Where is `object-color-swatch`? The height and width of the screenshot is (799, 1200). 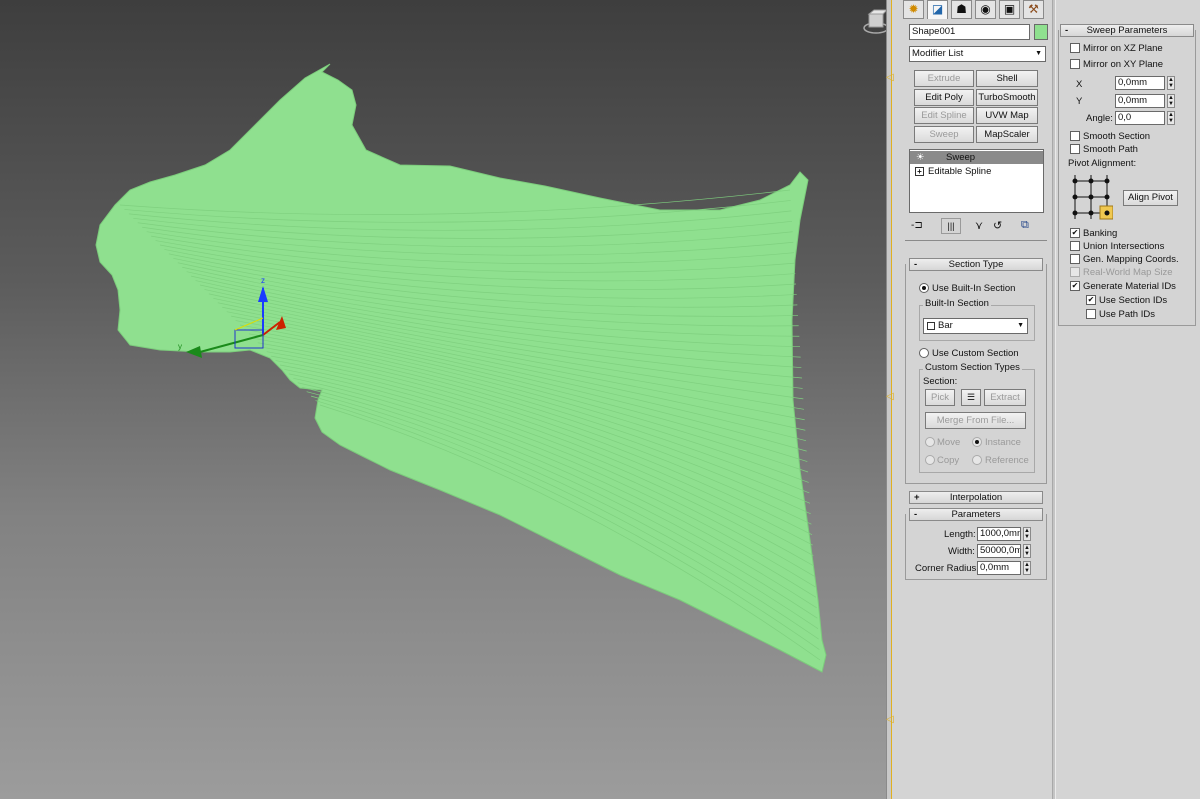
object-color-swatch is located at coordinates (1041, 32).